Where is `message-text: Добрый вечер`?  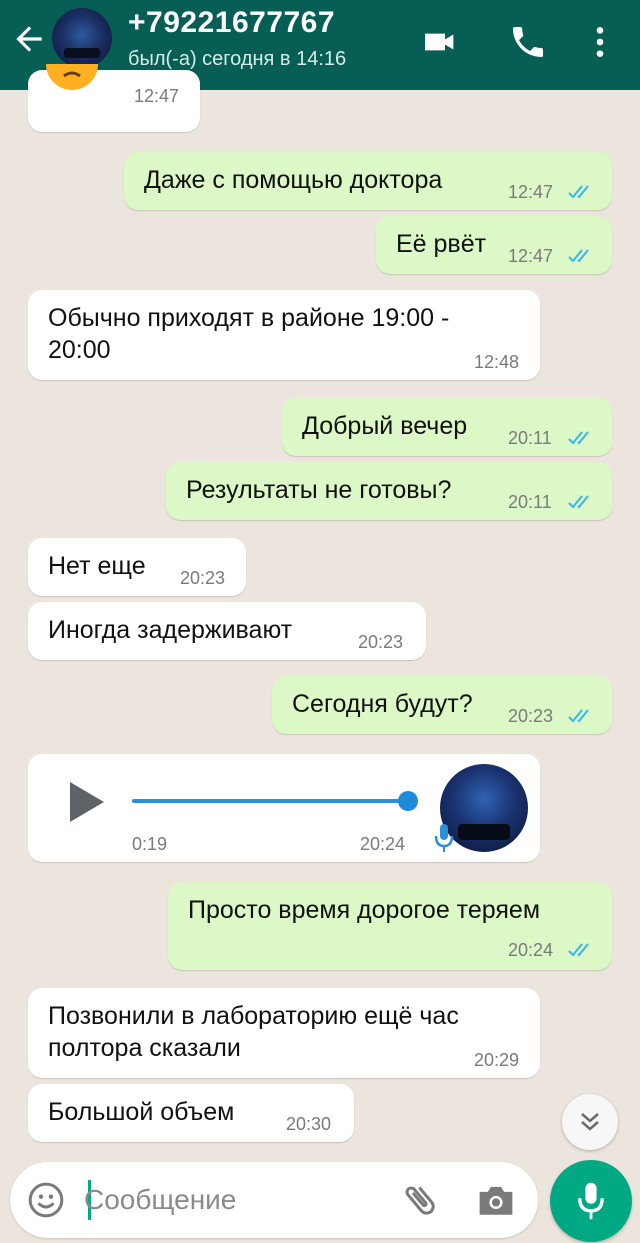 message-text: Добрый вечер is located at coordinates (385, 426).